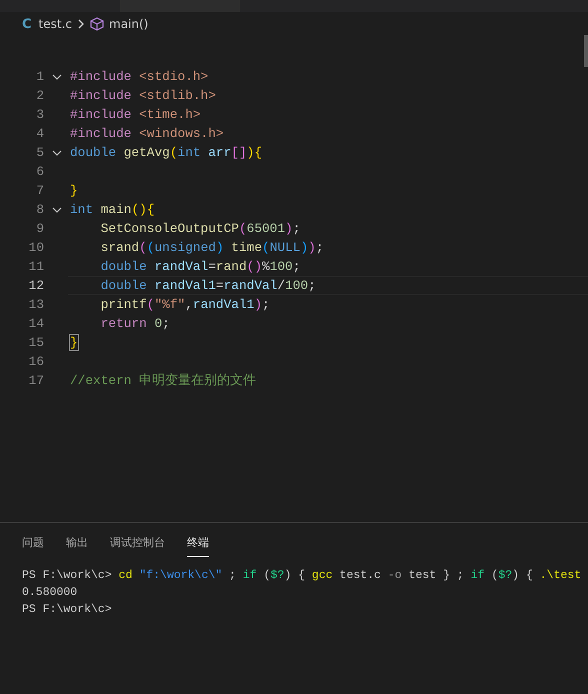 The height and width of the screenshot is (694, 588). Describe the element at coordinates (36, 304) in the screenshot. I see `line-number: 13` at that location.